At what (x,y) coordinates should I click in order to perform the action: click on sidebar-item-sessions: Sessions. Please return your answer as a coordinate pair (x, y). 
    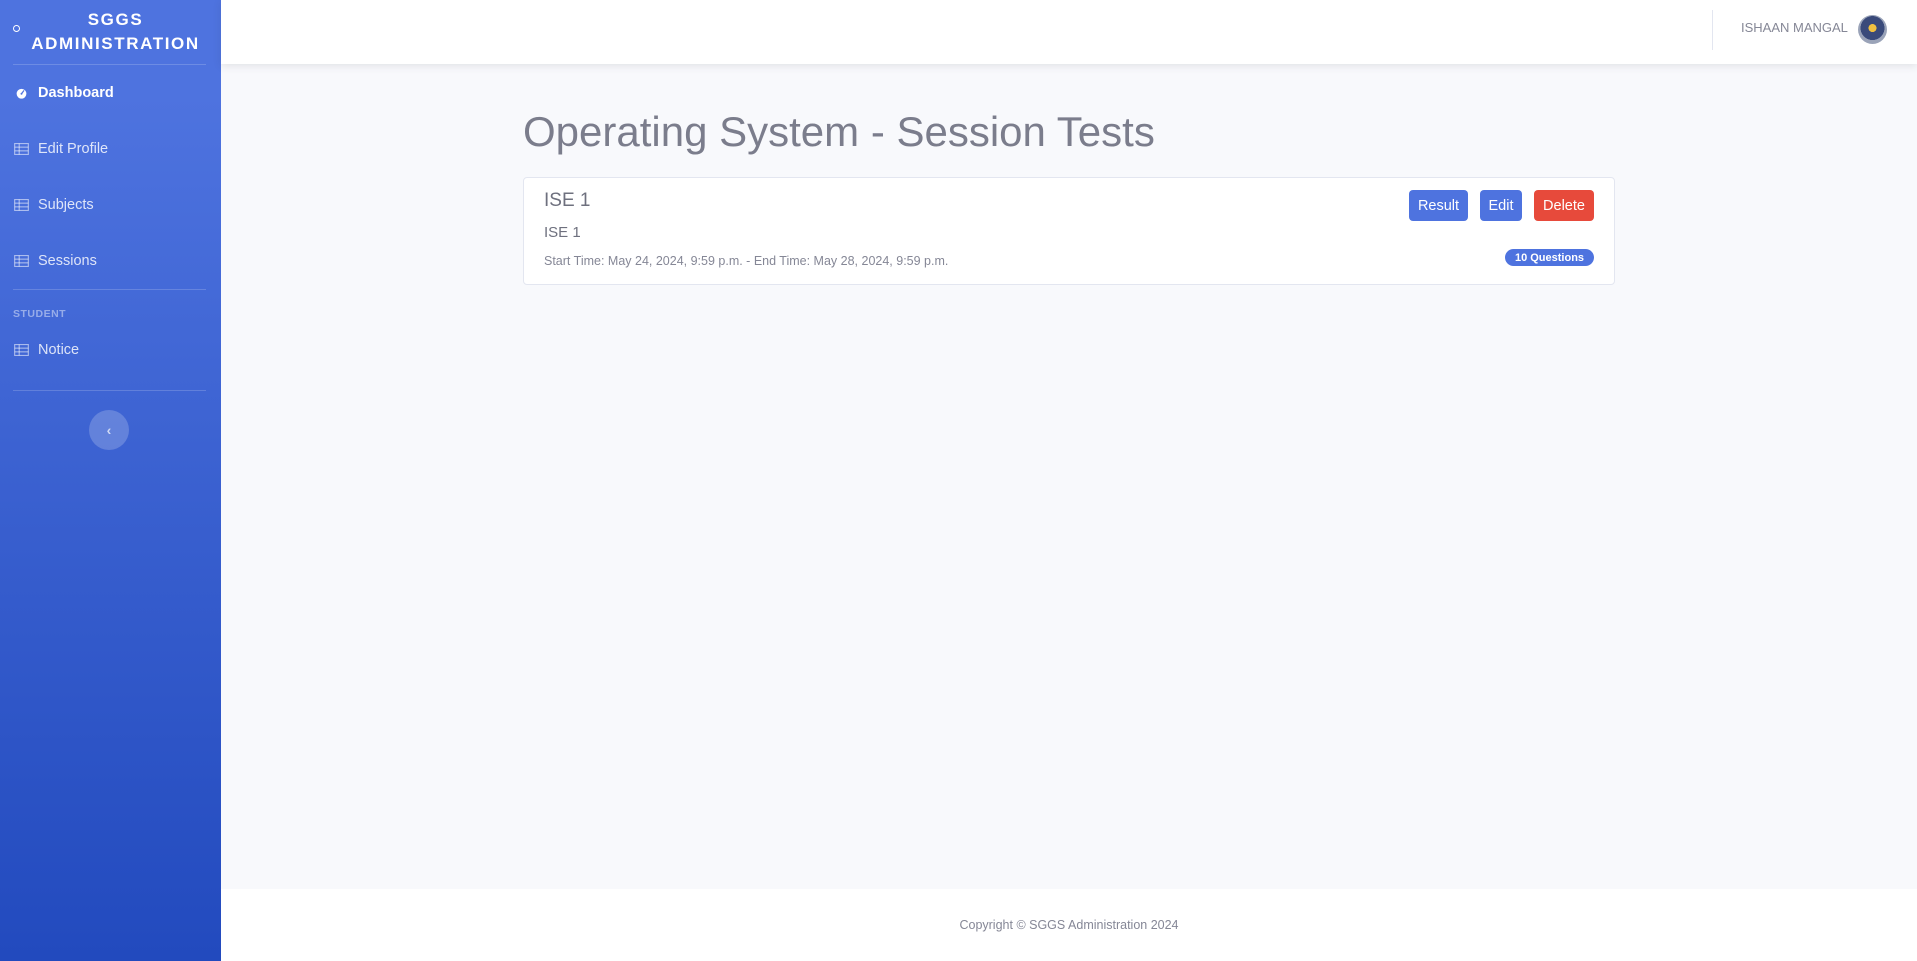
    Looking at the image, I should click on (110, 261).